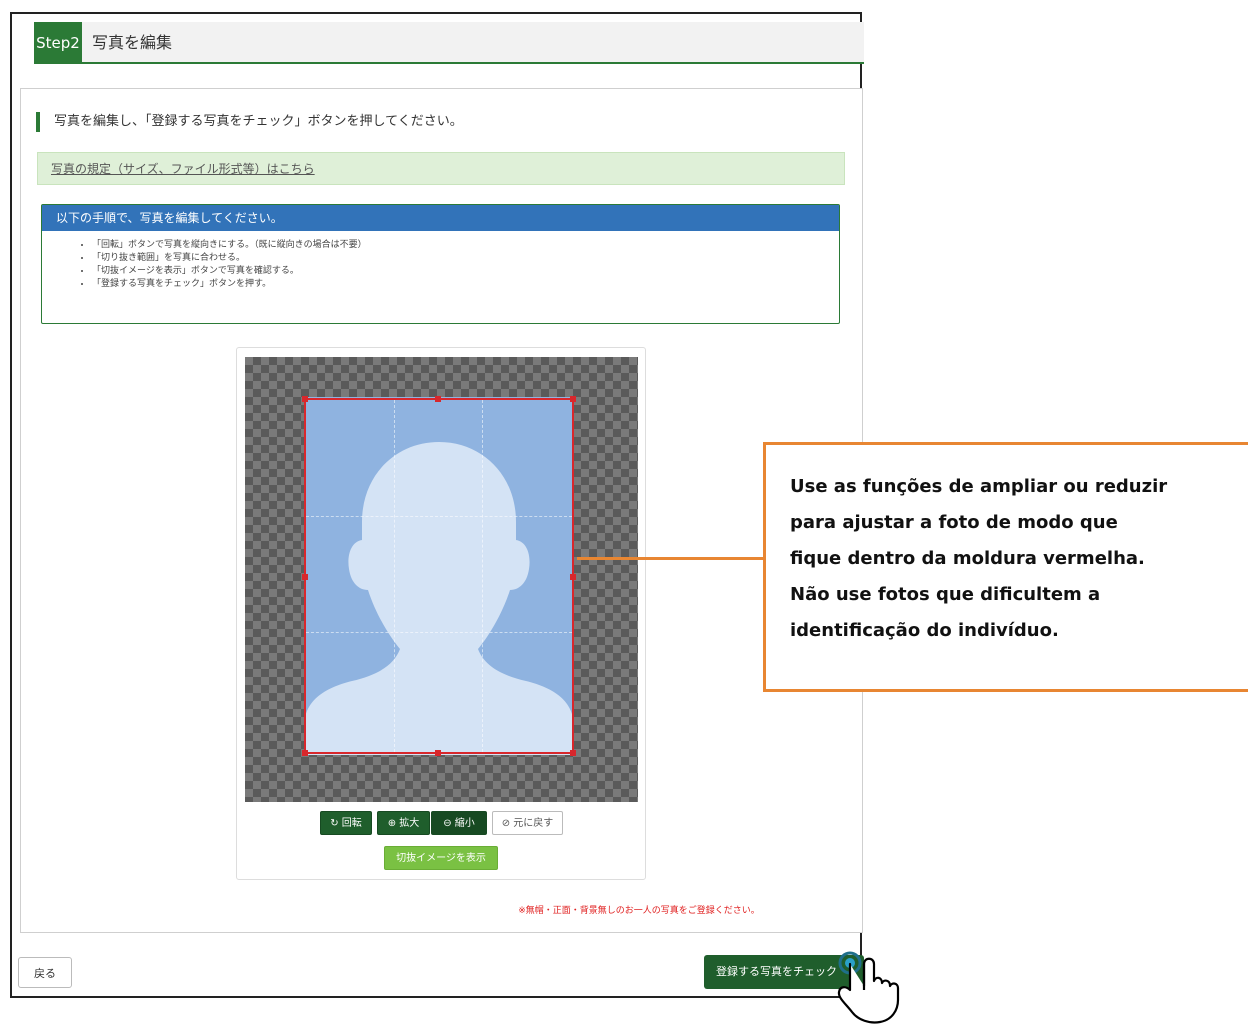 This screenshot has height=1028, width=1248. I want to click on howto-item: 「登録する写真をチェック」ボタンを押す。, so click(465, 284).